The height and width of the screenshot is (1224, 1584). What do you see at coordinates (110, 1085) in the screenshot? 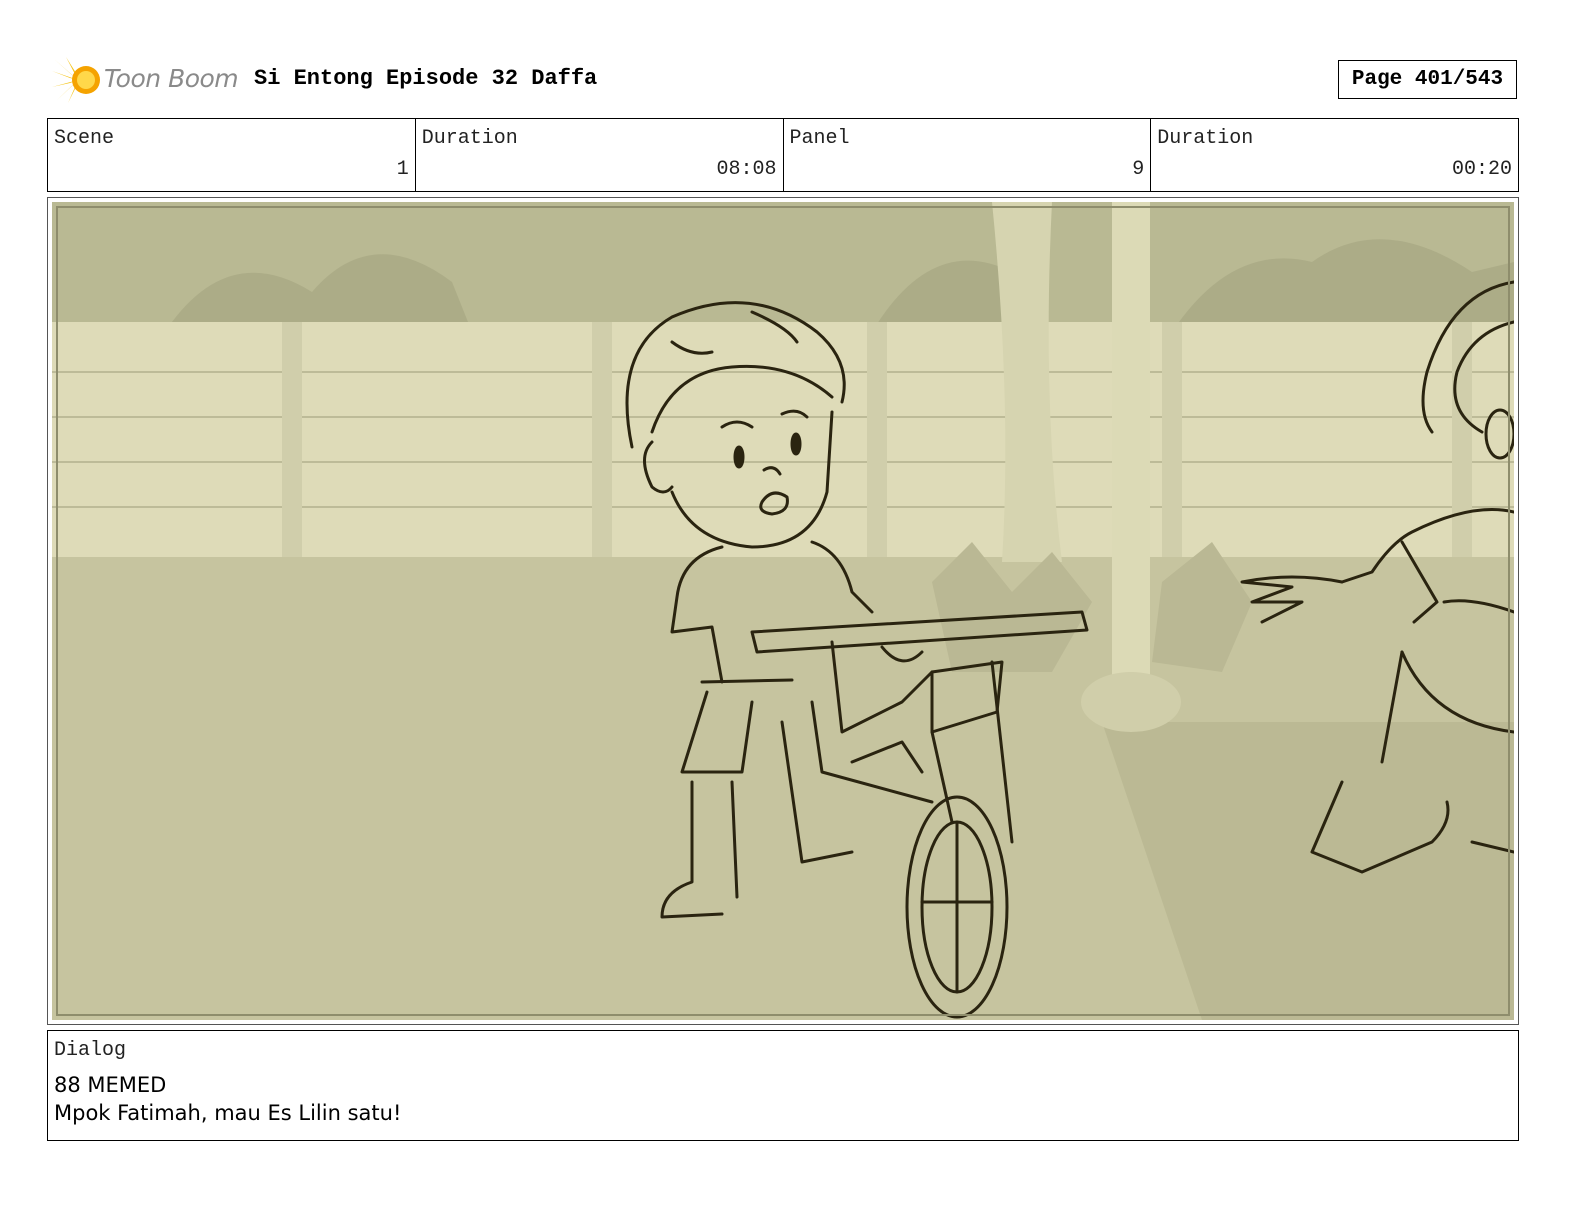
I see `dialog-speaker: 88 MEMED` at bounding box center [110, 1085].